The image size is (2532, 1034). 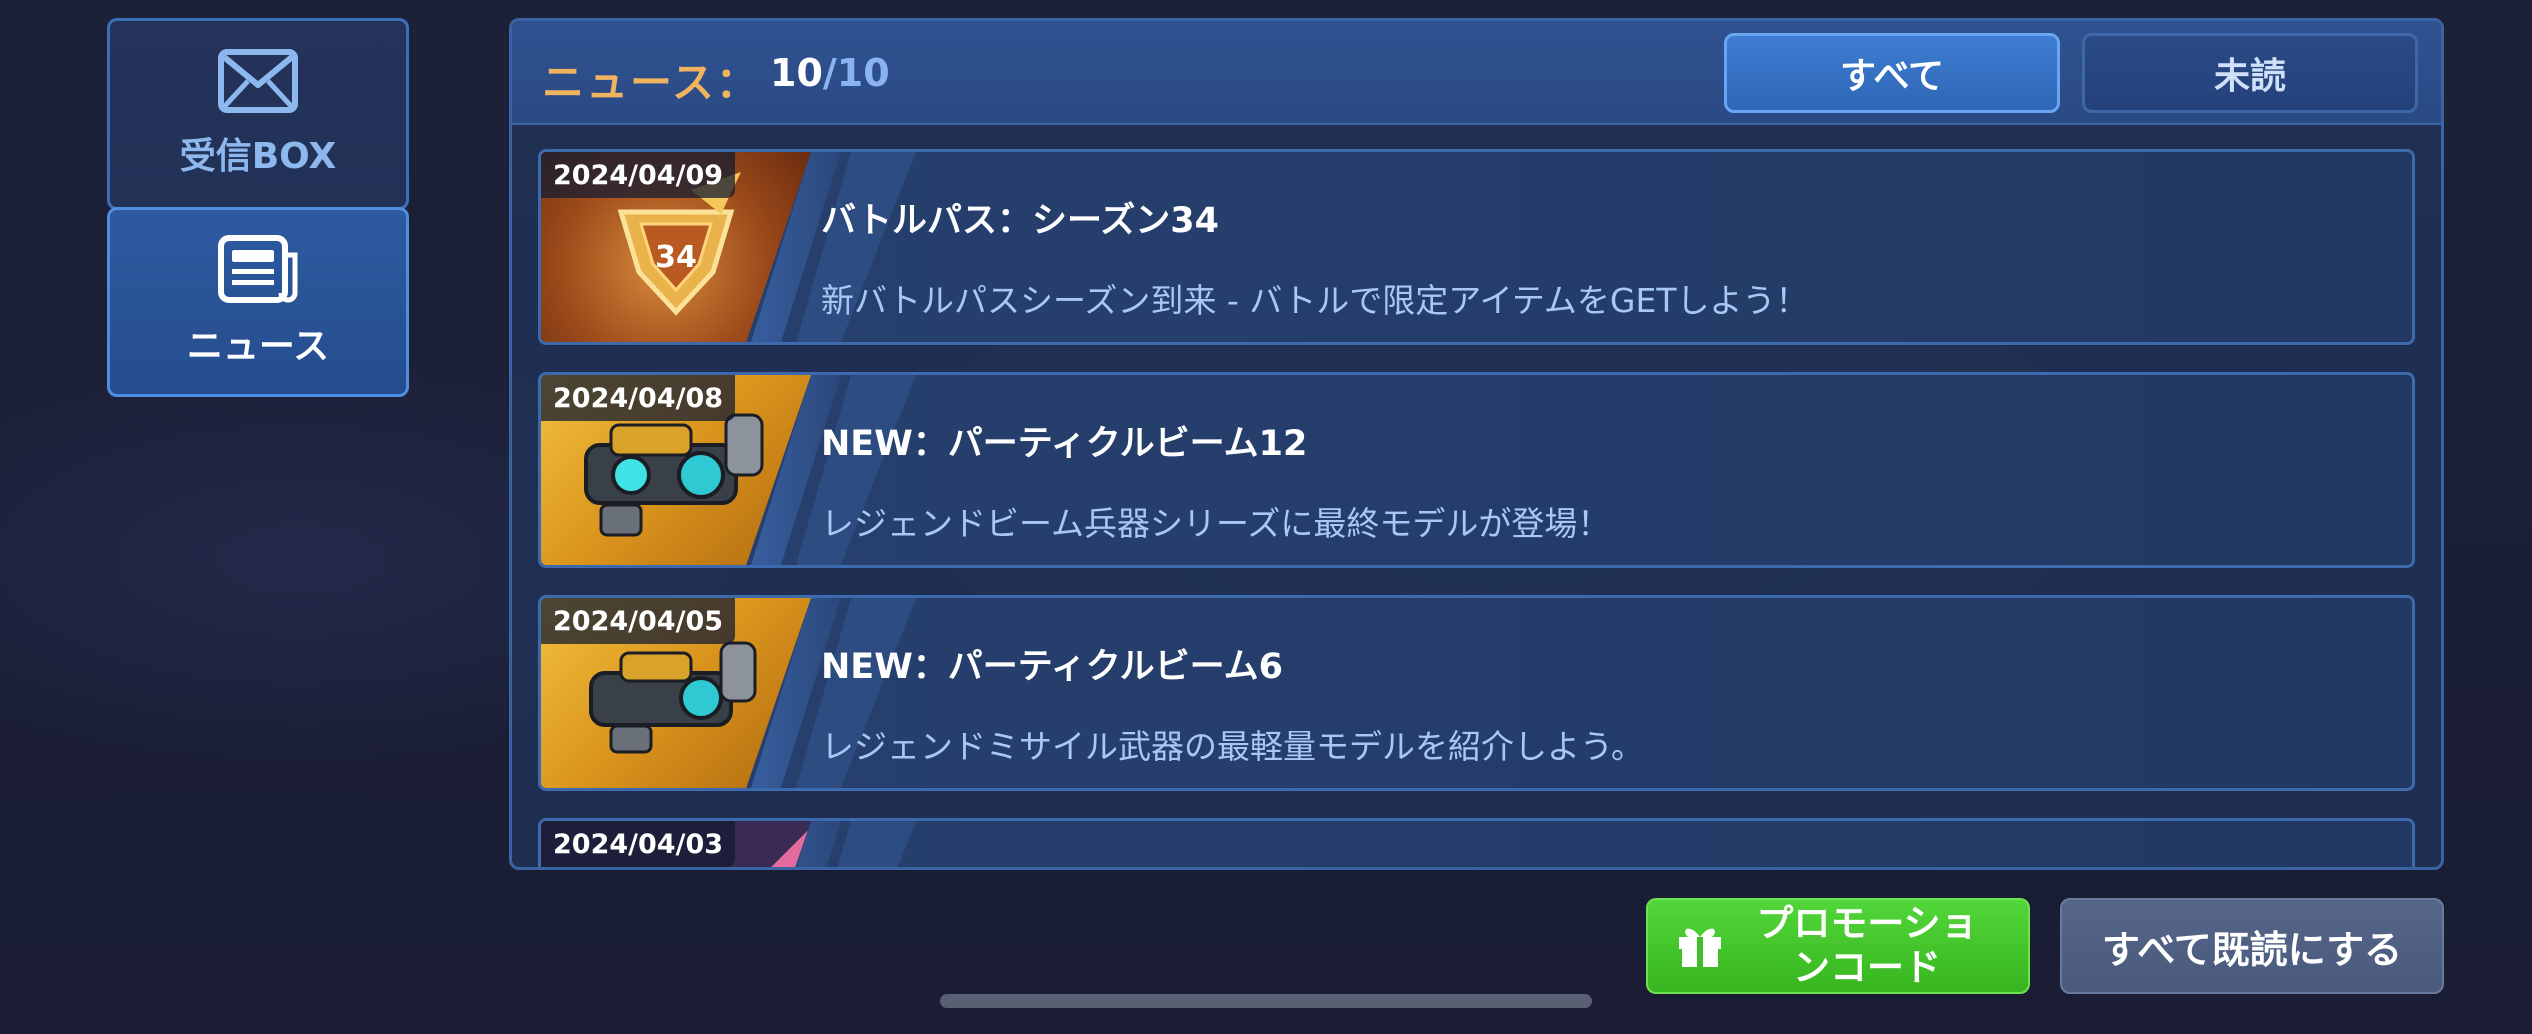 What do you see at coordinates (638, 398) in the screenshot?
I see `news-date: 2024/04/08` at bounding box center [638, 398].